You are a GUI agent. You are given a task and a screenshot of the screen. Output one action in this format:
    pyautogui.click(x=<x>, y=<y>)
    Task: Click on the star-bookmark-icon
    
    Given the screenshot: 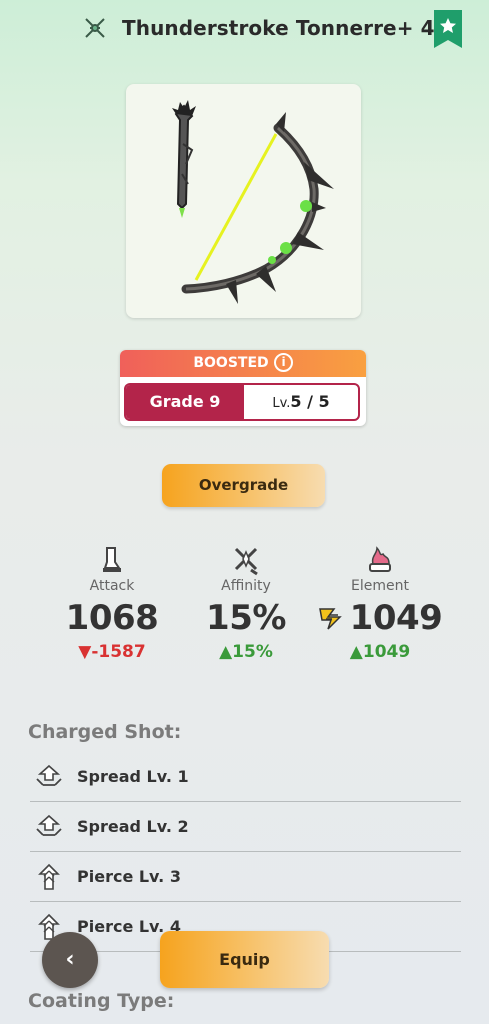 What is the action you would take?
    pyautogui.click(x=448, y=29)
    